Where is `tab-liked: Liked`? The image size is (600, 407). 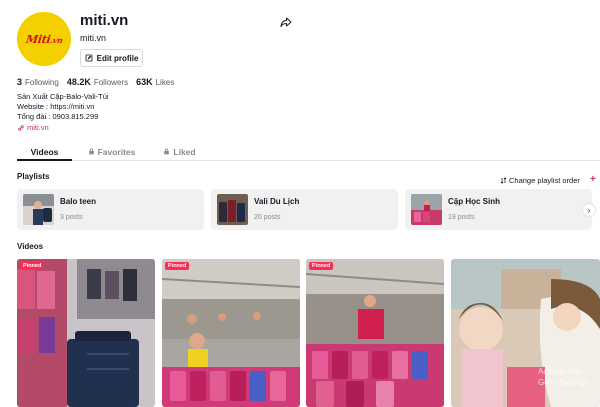 tab-liked: Liked is located at coordinates (179, 152).